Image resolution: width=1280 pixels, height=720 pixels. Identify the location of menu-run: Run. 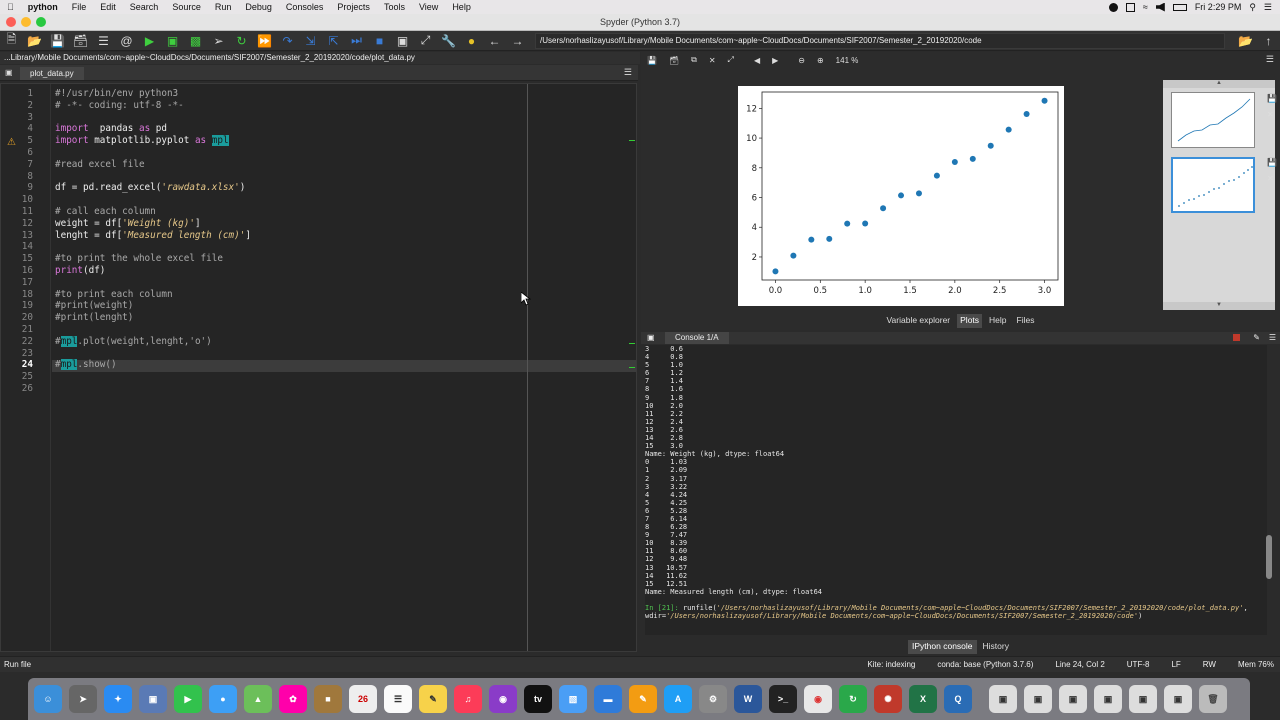
(223, 7).